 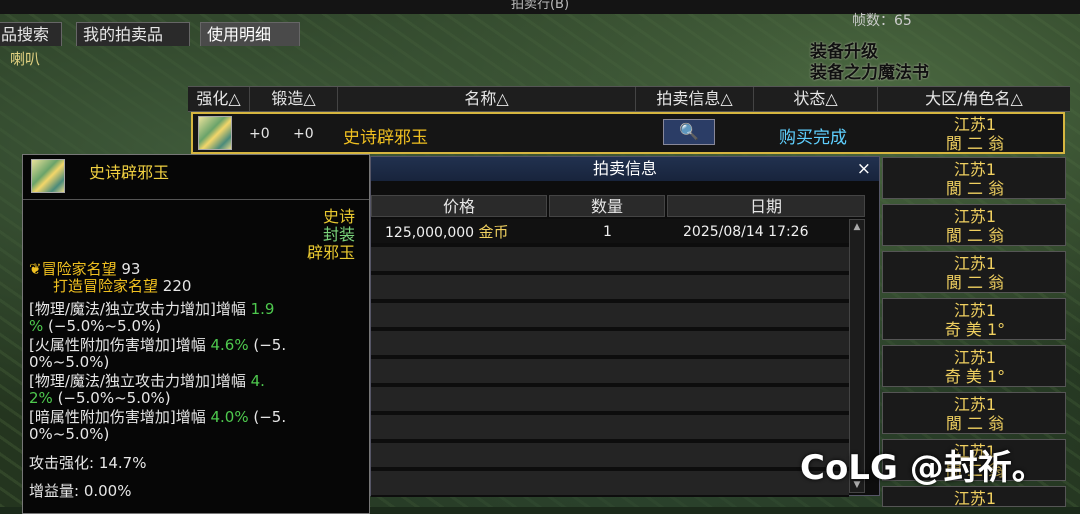 I want to click on buff-amount-value: 0.00%, so click(x=107, y=491).